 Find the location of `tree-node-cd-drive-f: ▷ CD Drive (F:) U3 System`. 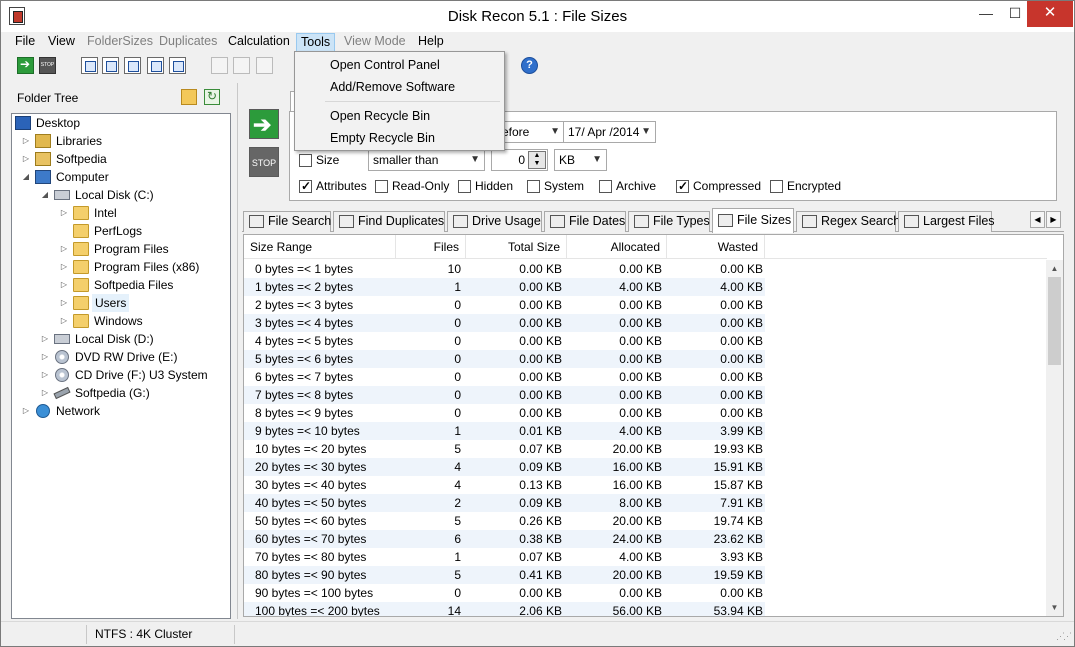

tree-node-cd-drive-f: ▷ CD Drive (F:) U3 System is located at coordinates (120, 375).